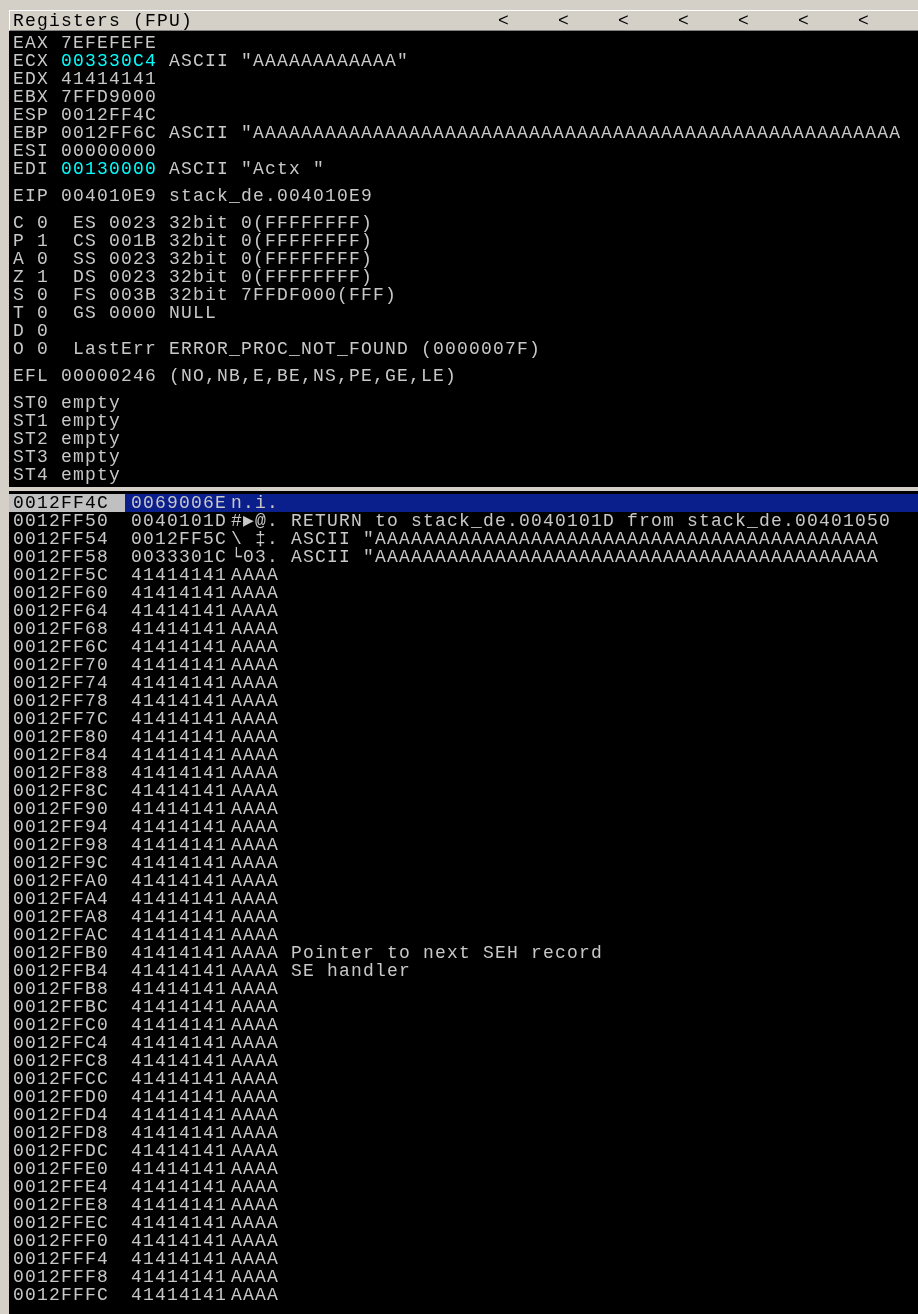 Image resolution: width=918 pixels, height=1314 pixels. Describe the element at coordinates (31, 151) in the screenshot. I see `register-name: ESI` at that location.